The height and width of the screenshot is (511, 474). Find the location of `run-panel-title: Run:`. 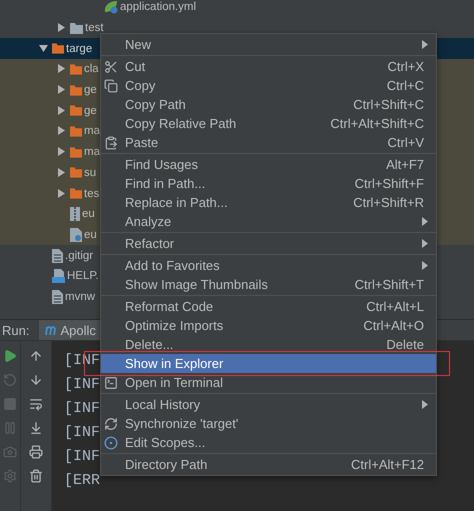

run-panel-title: Run: is located at coordinates (16, 330).